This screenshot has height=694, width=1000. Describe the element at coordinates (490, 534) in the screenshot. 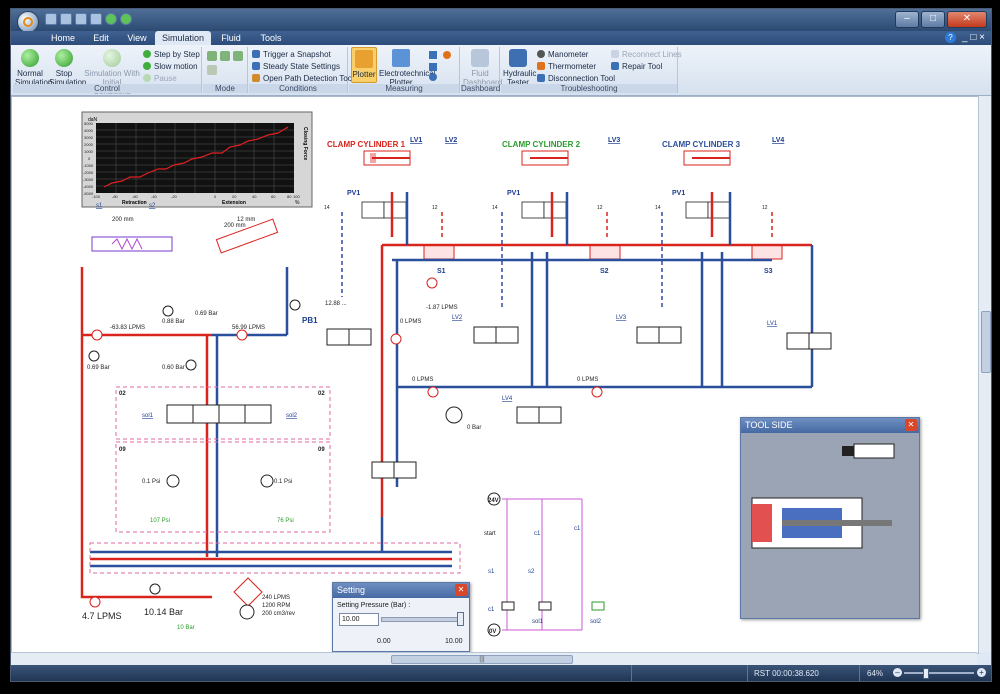

I see `start-label: start` at that location.